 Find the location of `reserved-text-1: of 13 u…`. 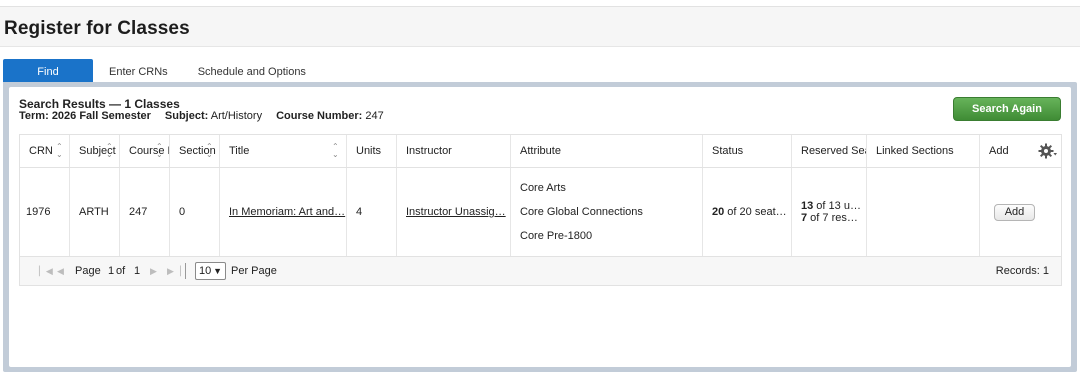

reserved-text-1: of 13 u… is located at coordinates (837, 206).